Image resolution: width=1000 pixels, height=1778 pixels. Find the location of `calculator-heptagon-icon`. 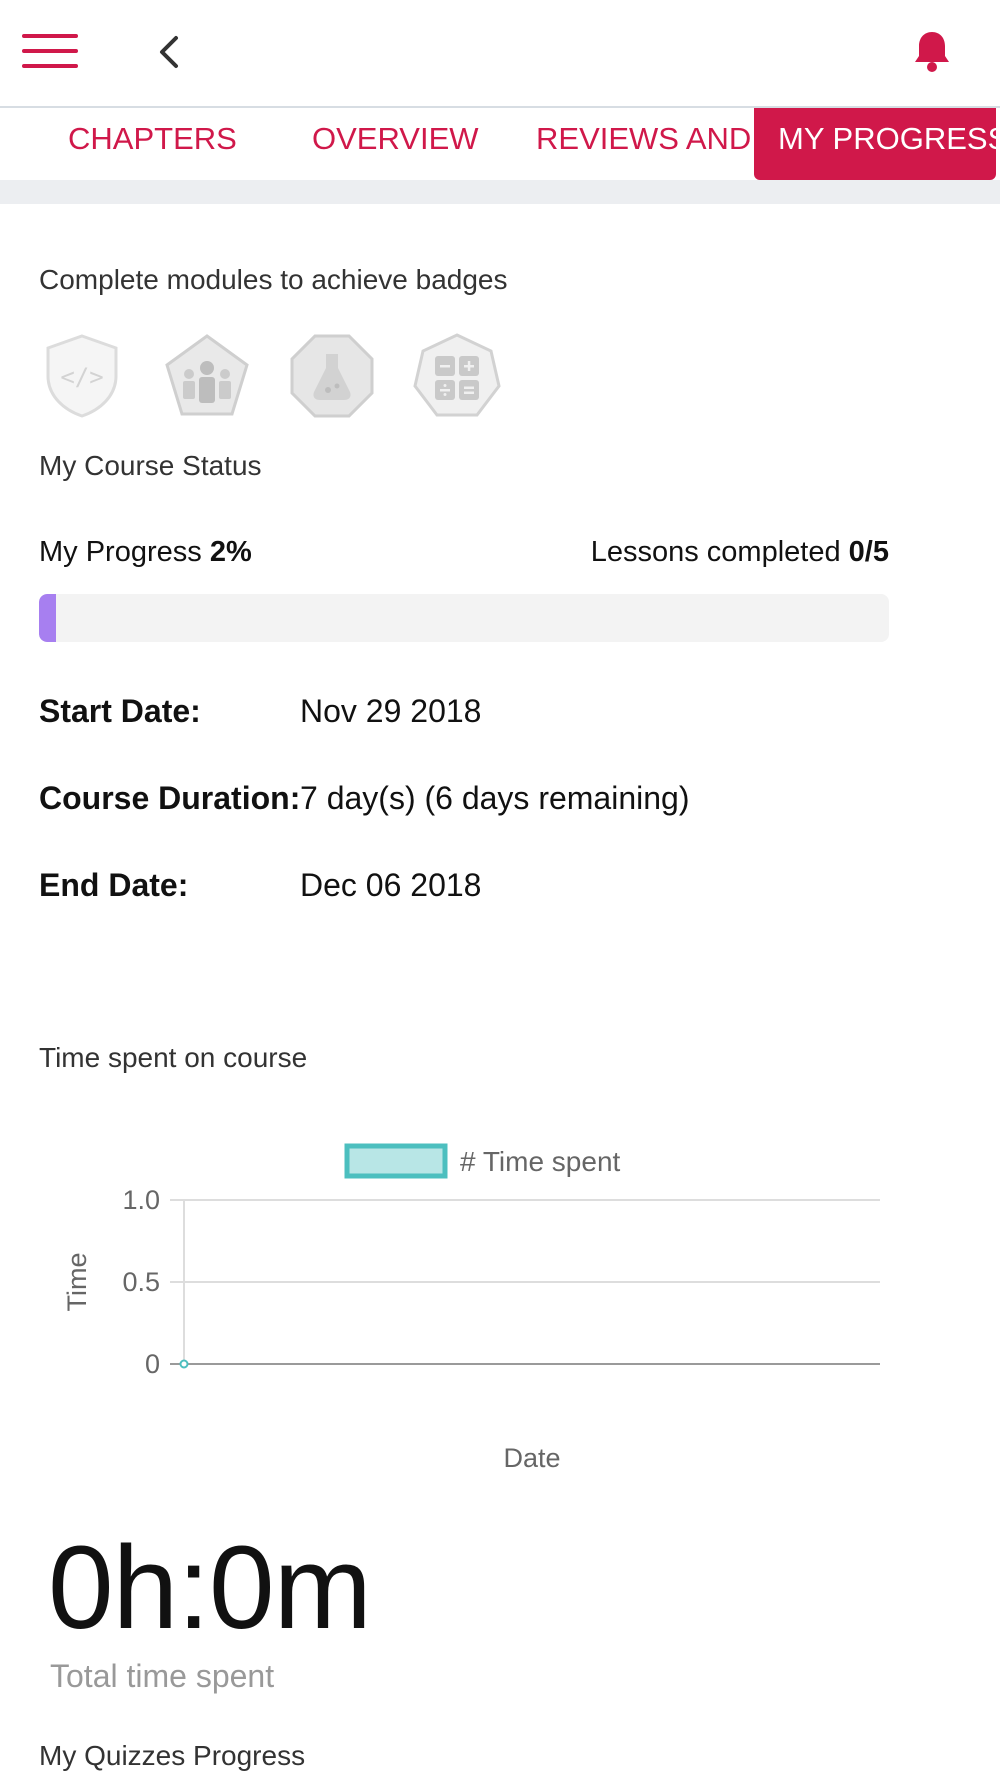

calculator-heptagon-icon is located at coordinates (457, 376).